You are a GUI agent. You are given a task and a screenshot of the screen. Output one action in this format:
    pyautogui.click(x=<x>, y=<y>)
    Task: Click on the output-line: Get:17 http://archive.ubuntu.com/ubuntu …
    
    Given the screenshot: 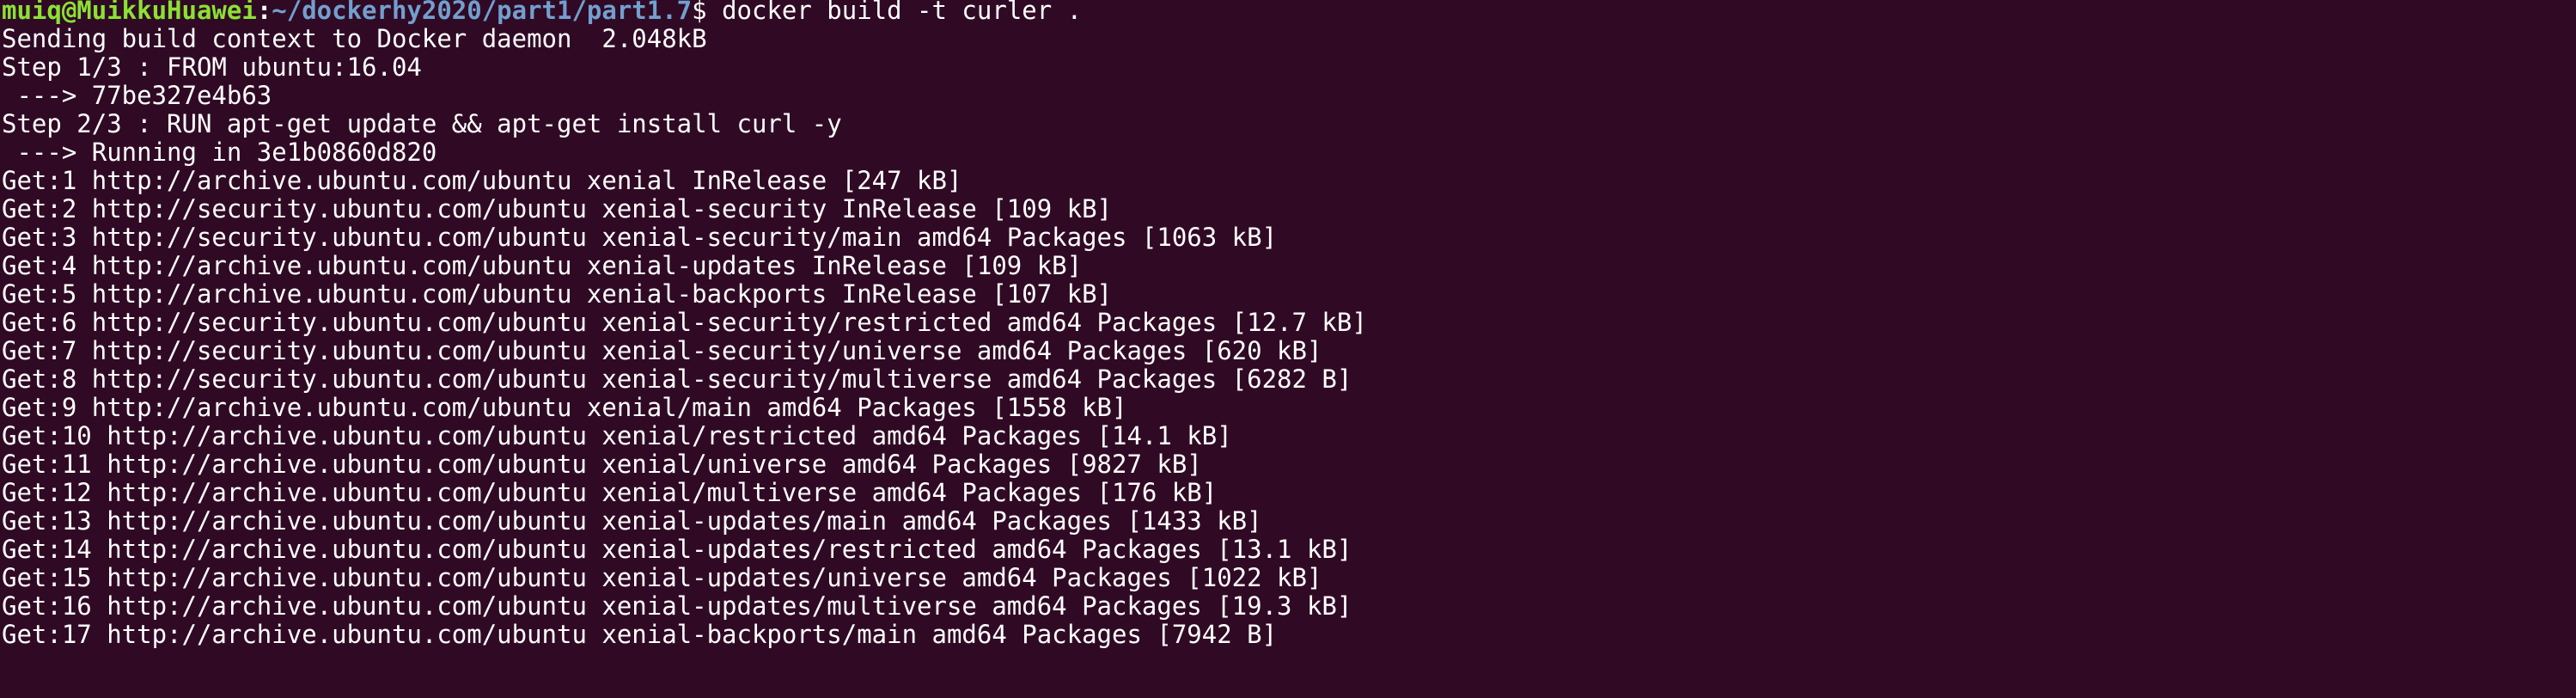 What is the action you would take?
    pyautogui.click(x=640, y=634)
    